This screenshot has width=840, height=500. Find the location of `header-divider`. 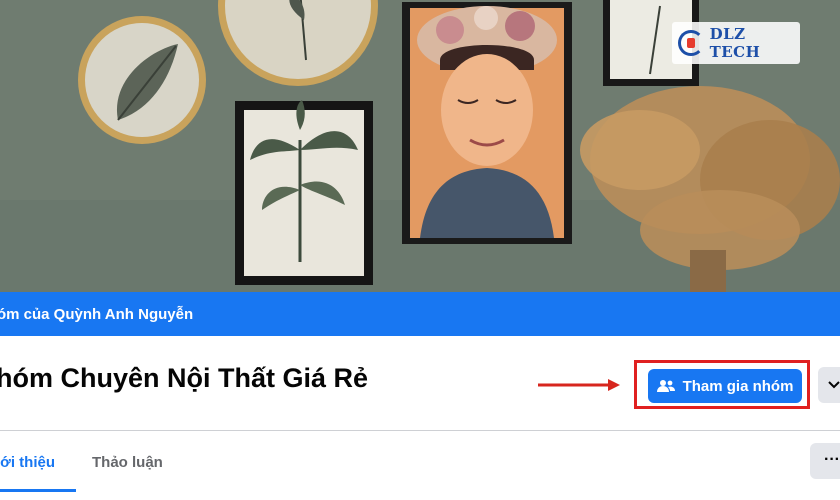

header-divider is located at coordinates (420, 430).